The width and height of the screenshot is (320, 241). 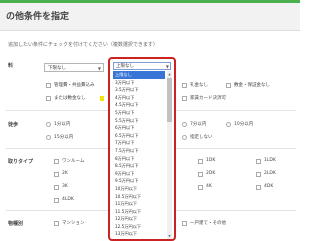 I want to click on rent-min-select: 下限なし ▼, so click(x=74, y=67).